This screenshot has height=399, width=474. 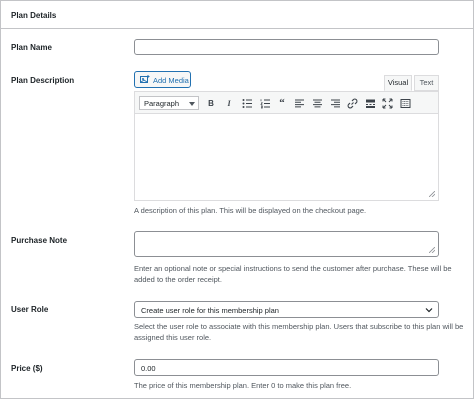 What do you see at coordinates (317, 103) in the screenshot?
I see `align-center-icon` at bounding box center [317, 103].